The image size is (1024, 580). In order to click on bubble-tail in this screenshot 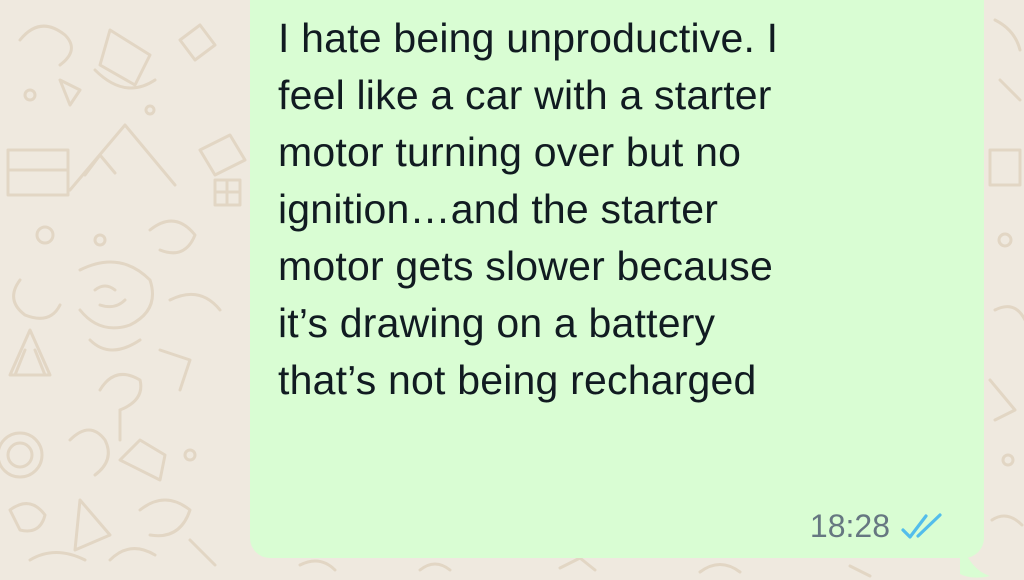, I will do `click(975, 559)`.